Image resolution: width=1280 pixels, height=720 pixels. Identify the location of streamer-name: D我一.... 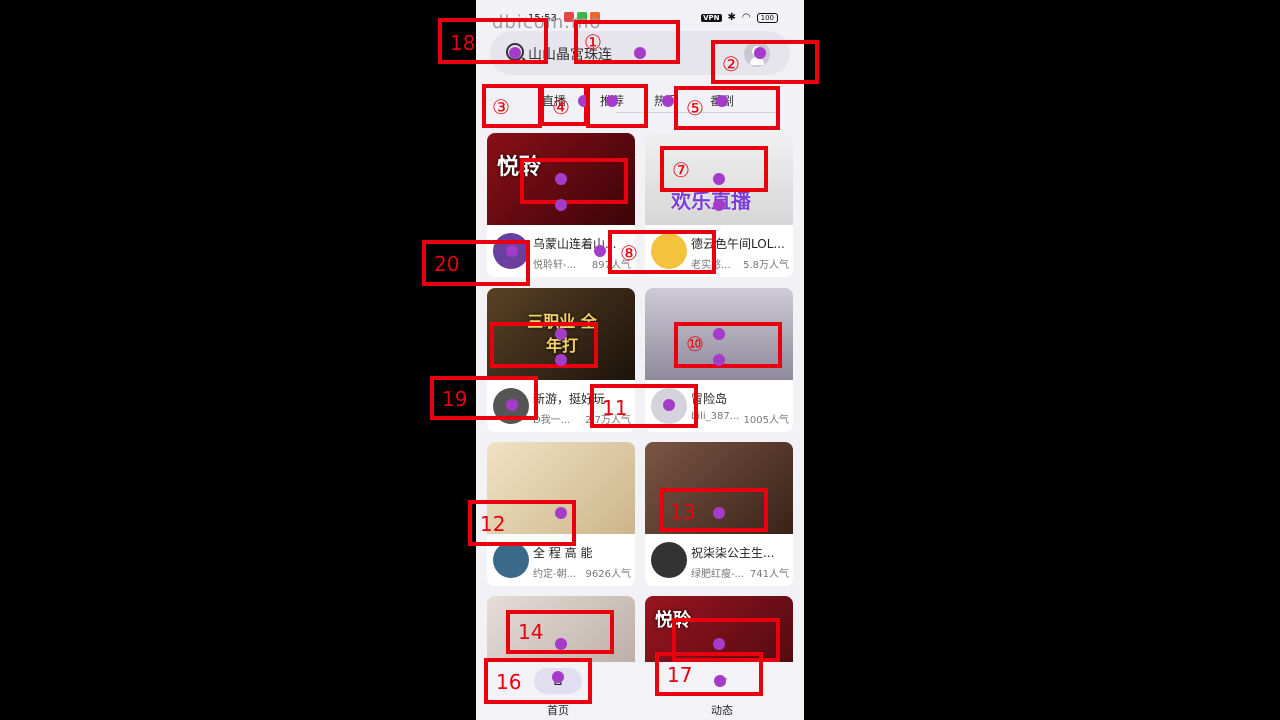
(552, 420).